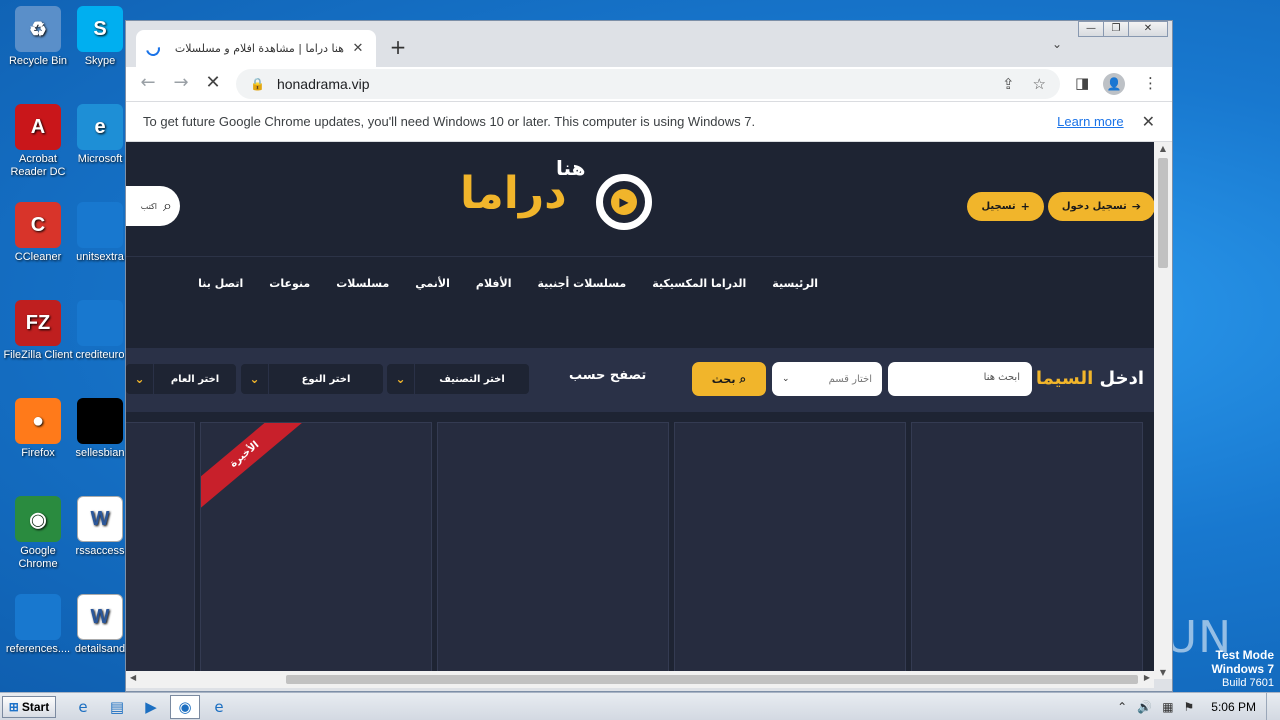 The height and width of the screenshot is (720, 1280). I want to click on nav-item: الدراما المكسيكية, so click(699, 283).